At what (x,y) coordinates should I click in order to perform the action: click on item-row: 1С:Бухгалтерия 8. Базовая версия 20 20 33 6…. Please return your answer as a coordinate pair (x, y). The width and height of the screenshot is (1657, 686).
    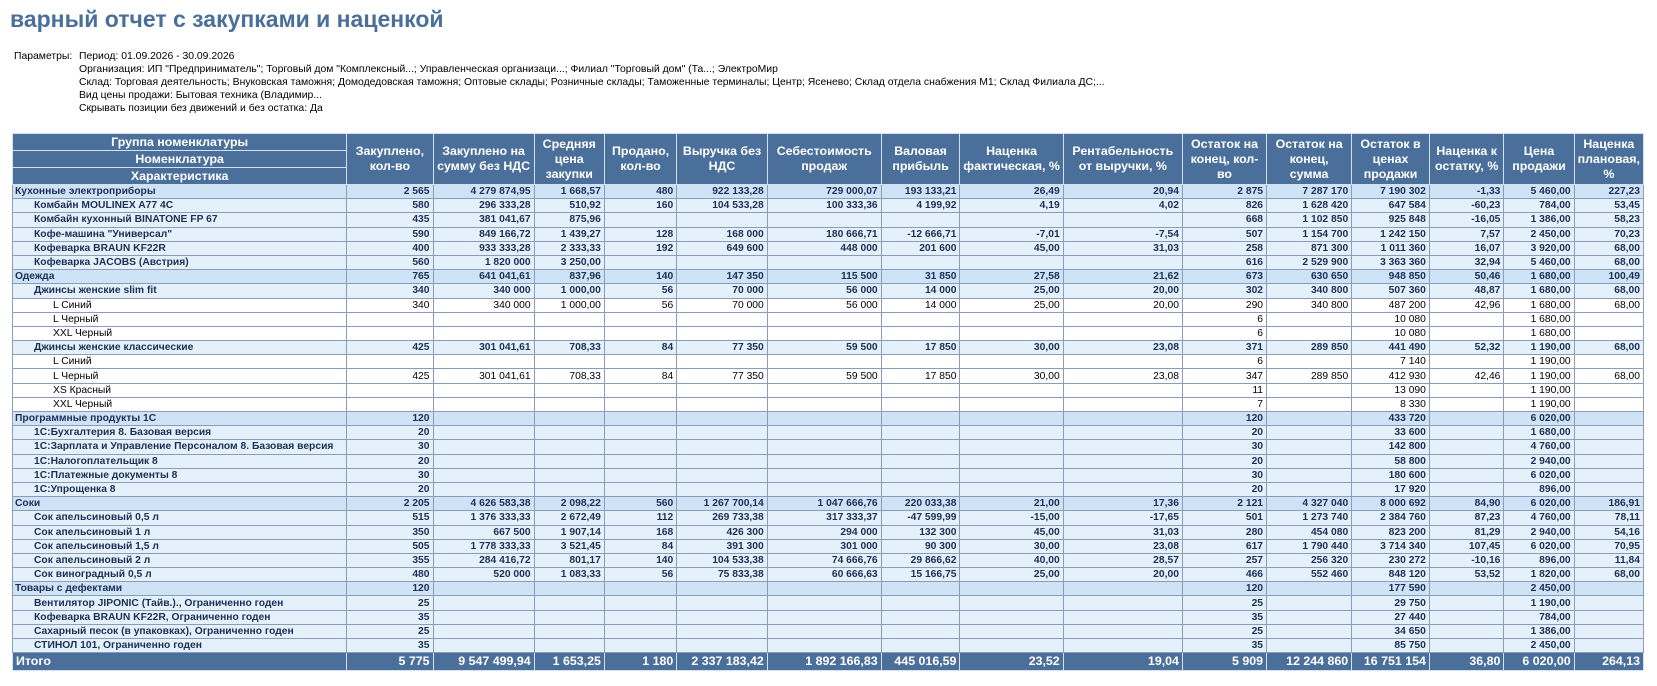
    Looking at the image, I should click on (828, 433).